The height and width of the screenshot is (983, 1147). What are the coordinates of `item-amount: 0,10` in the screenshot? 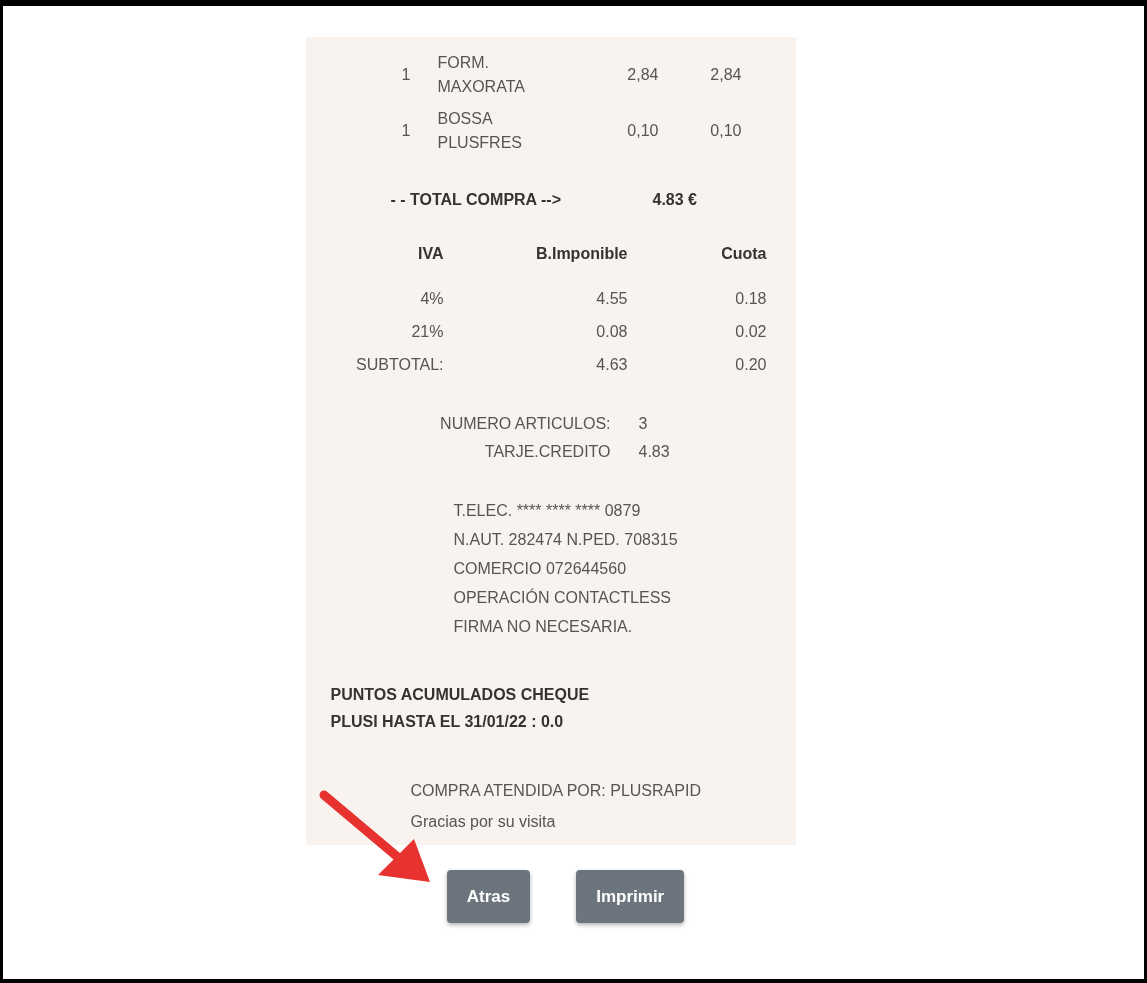 It's located at (725, 131).